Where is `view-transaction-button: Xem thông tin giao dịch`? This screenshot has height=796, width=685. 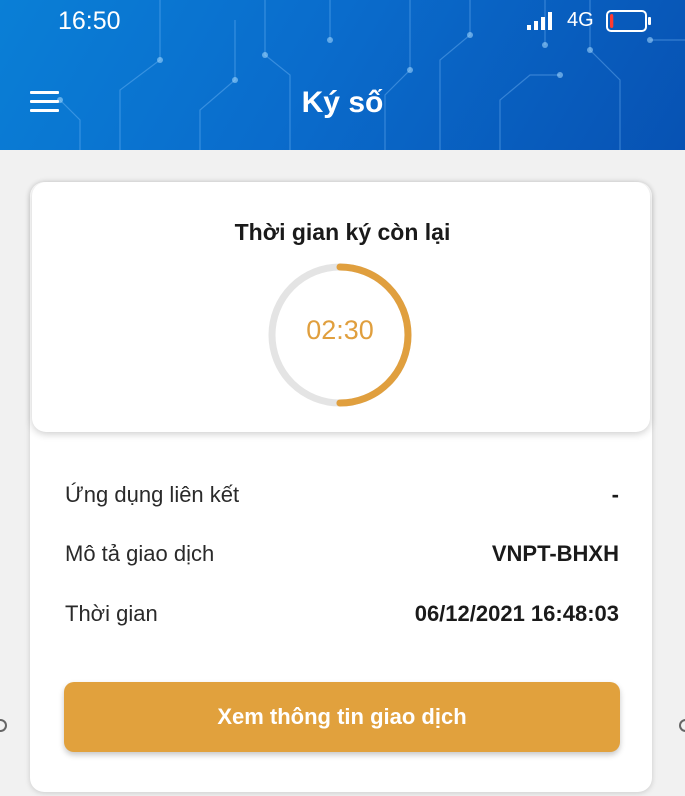 view-transaction-button: Xem thông tin giao dịch is located at coordinates (342, 717).